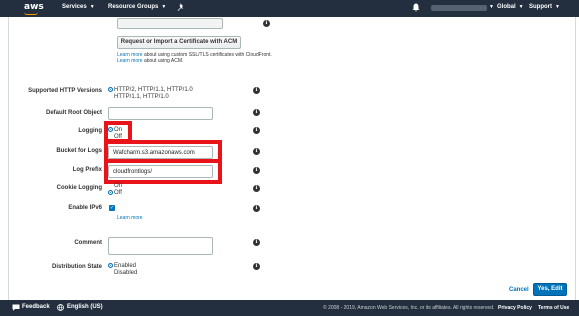 The width and height of the screenshot is (579, 316). Describe the element at coordinates (87, 170) in the screenshot. I see `log-prefix-label: Log Prefix` at that location.